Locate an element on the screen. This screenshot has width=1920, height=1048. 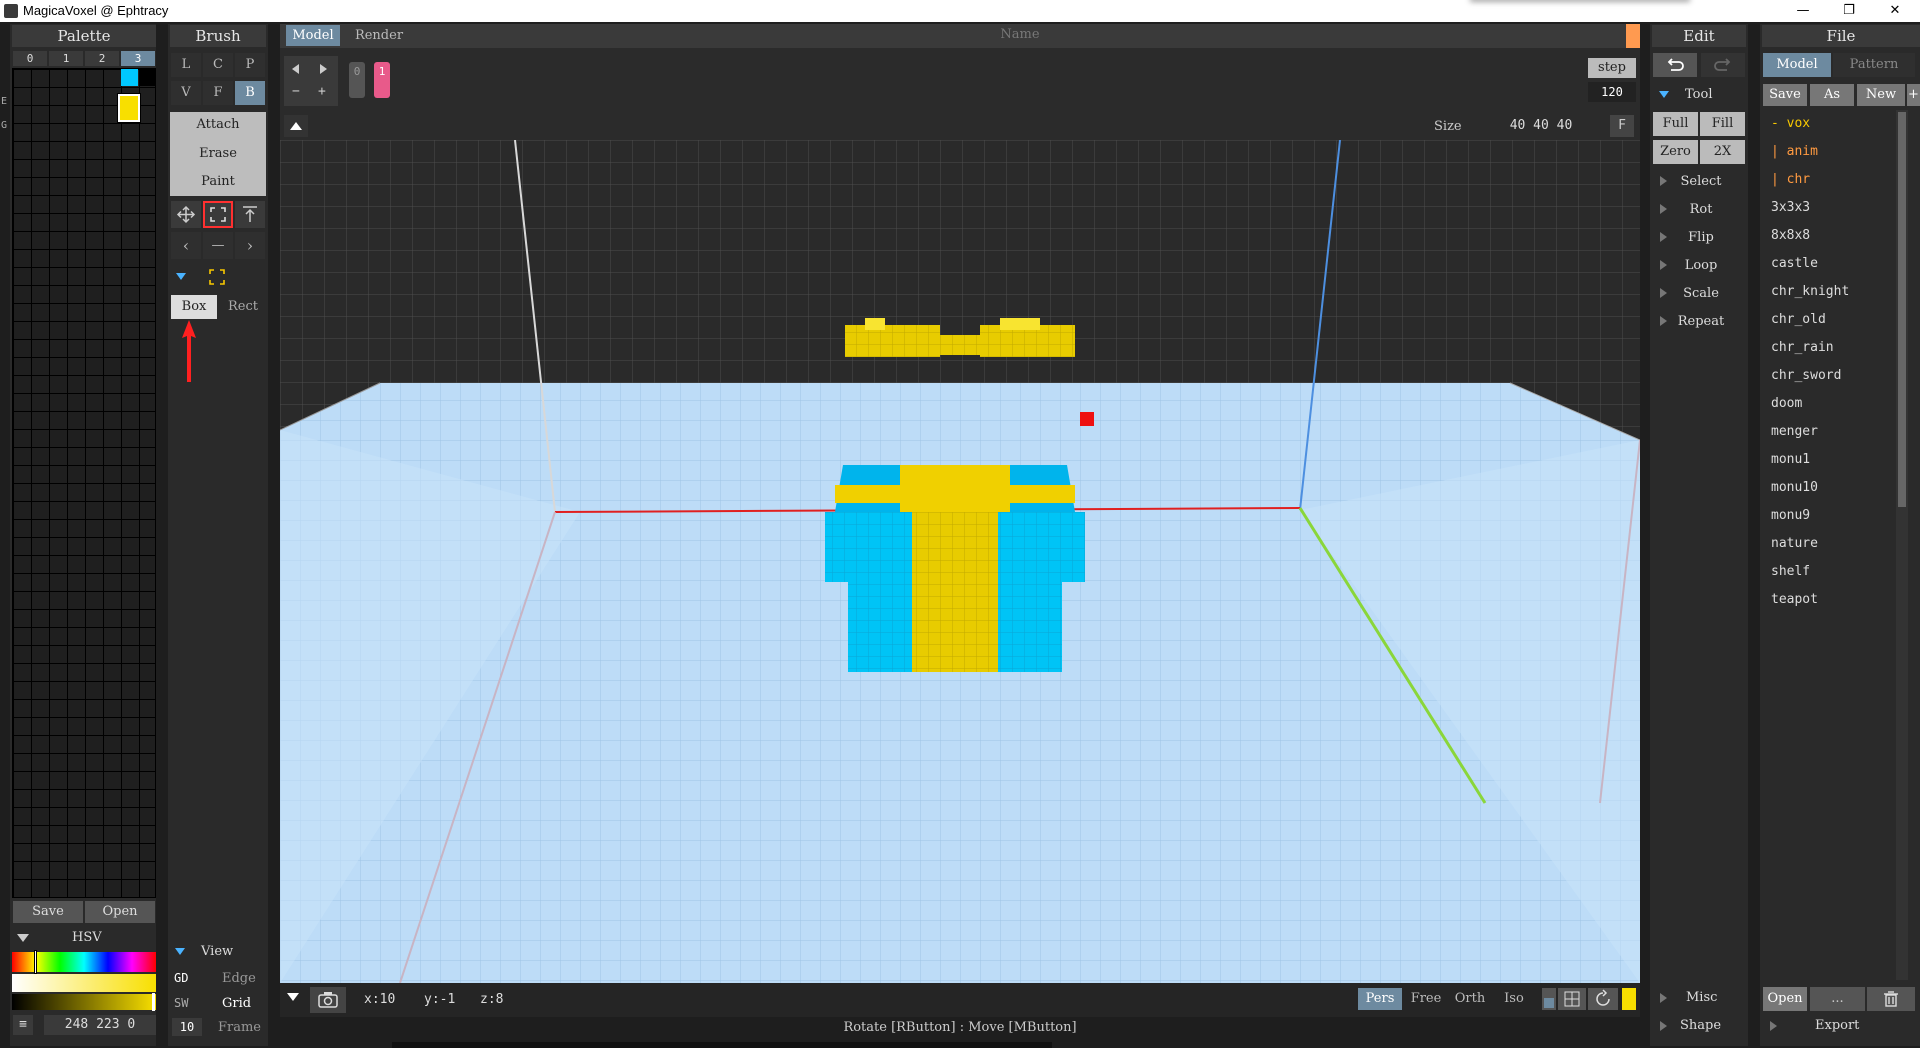
file-item: chr_old is located at coordinates (1798, 319).